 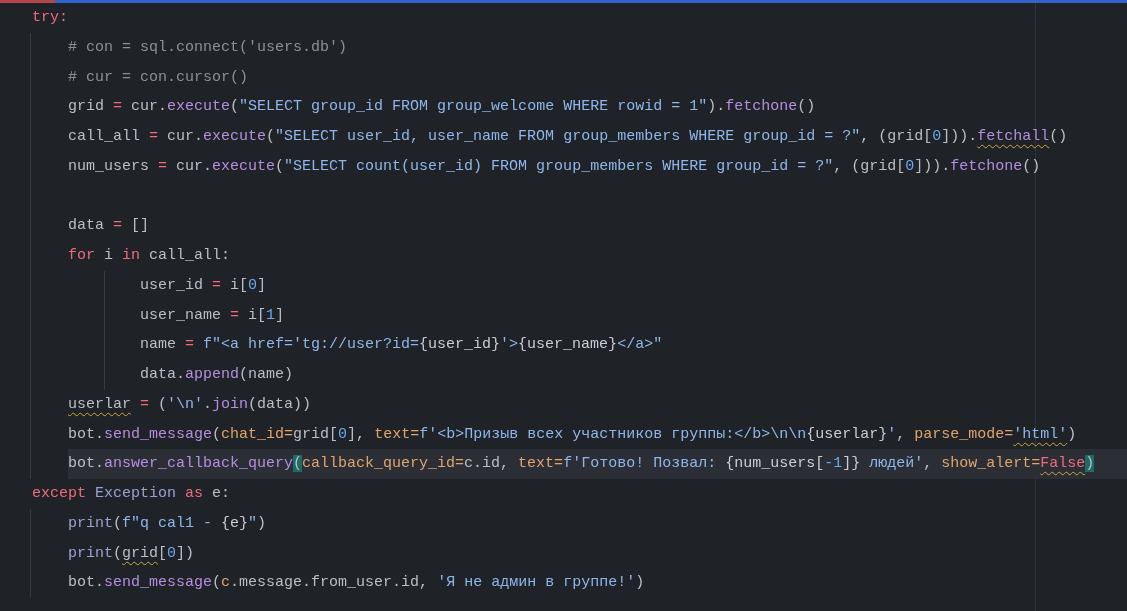 I want to click on code-line: except Exception as e:, so click(x=132, y=494).